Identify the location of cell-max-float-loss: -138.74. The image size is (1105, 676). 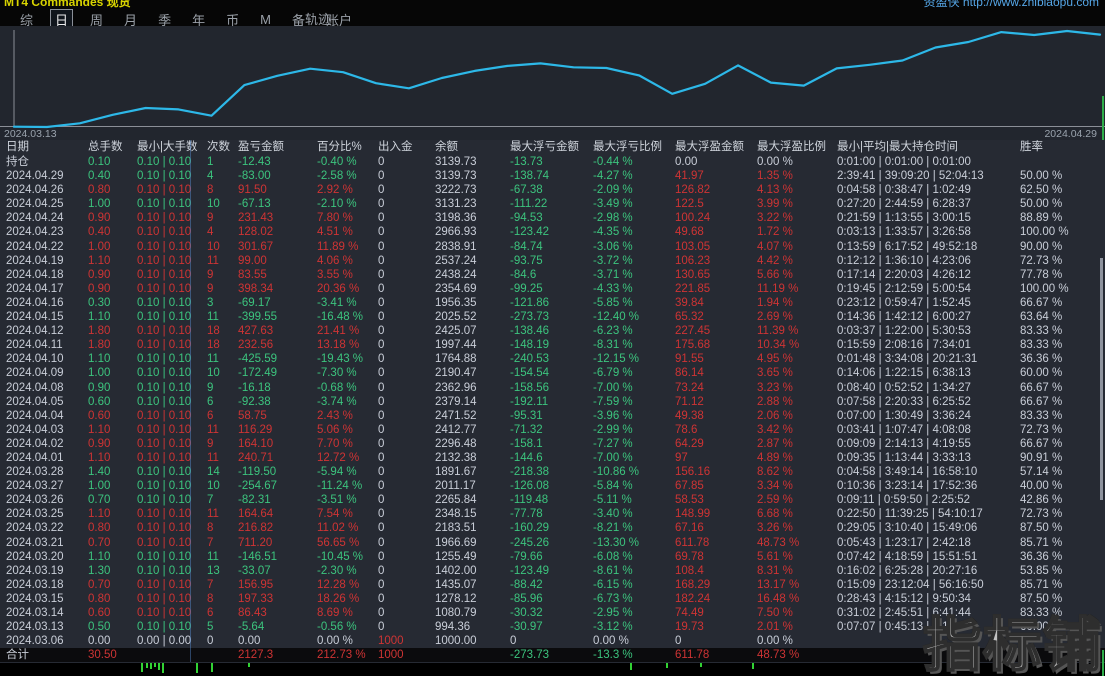
(530, 176).